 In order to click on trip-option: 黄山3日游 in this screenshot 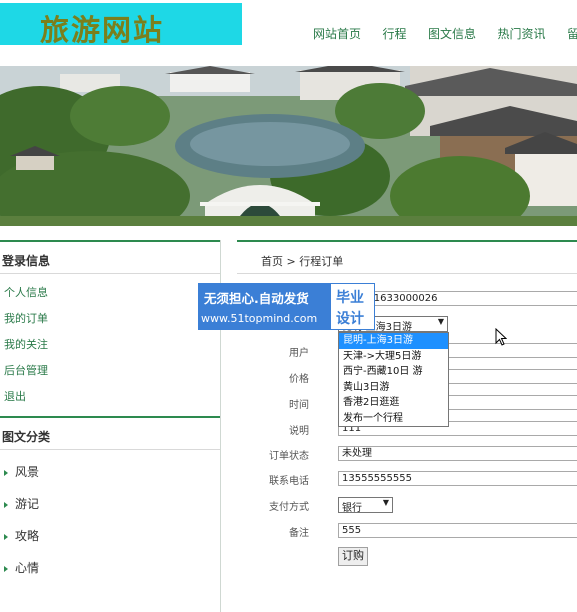, I will do `click(393, 388)`.